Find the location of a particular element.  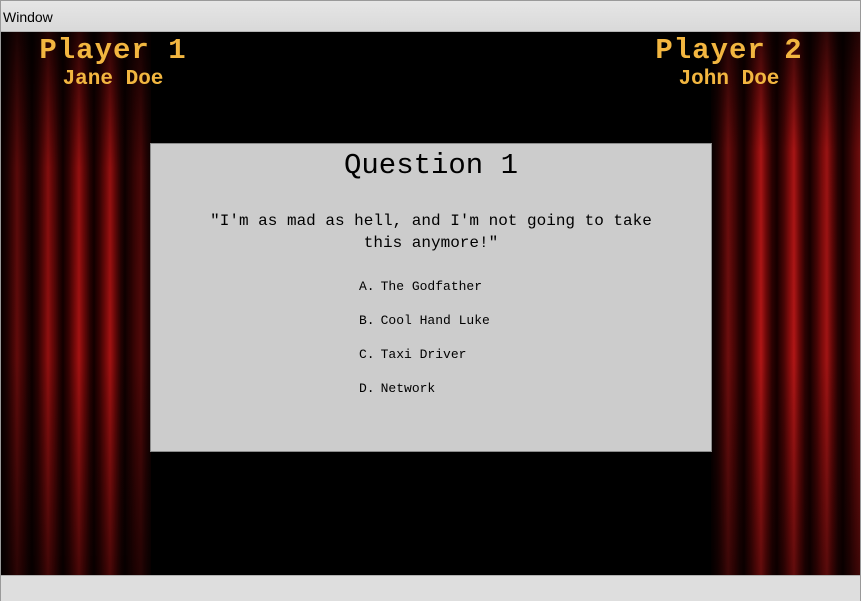

answer-option-d: D. Network is located at coordinates (424, 389).